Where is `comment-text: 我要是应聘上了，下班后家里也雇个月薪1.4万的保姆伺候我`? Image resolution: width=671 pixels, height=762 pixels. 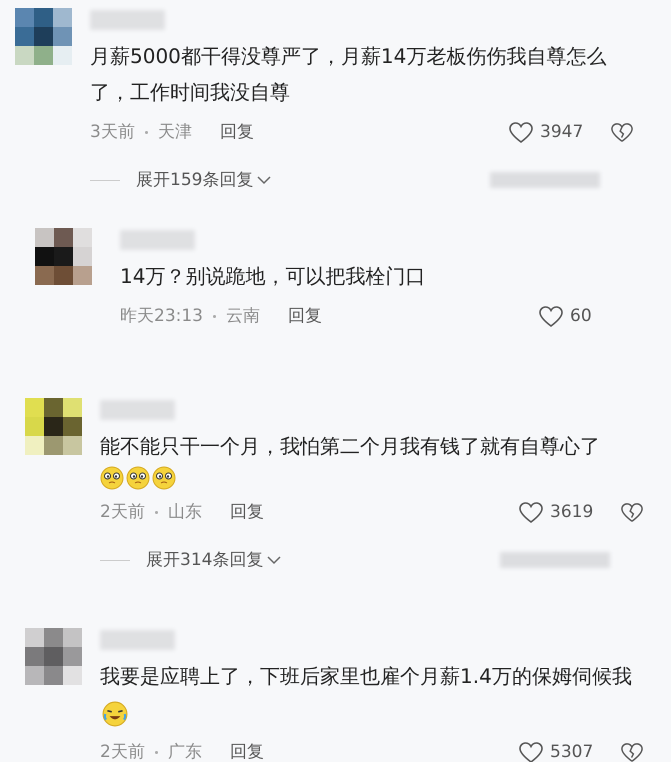 comment-text: 我要是应聘上了，下班后家里也雇个月薪1.4万的保姆伺候我 is located at coordinates (366, 676).